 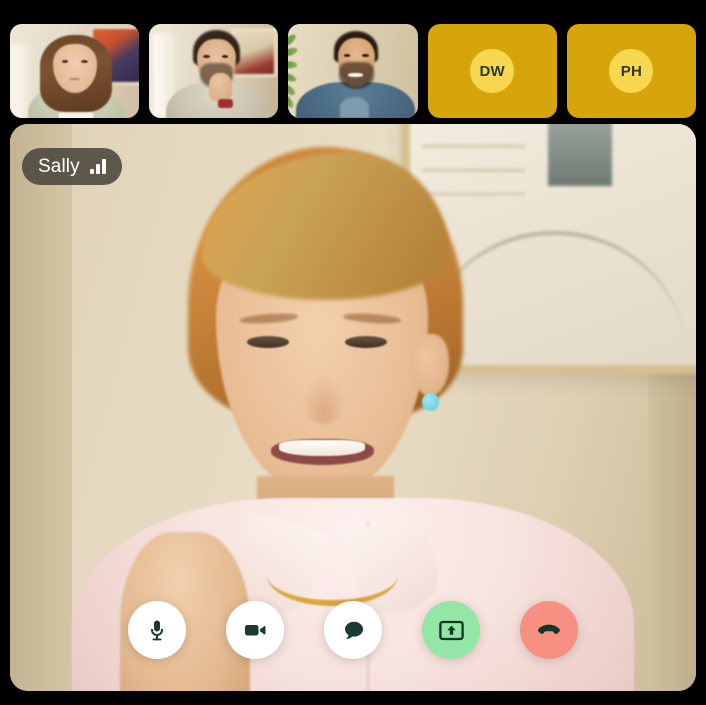 I want to click on microphone-button, so click(x=157, y=630).